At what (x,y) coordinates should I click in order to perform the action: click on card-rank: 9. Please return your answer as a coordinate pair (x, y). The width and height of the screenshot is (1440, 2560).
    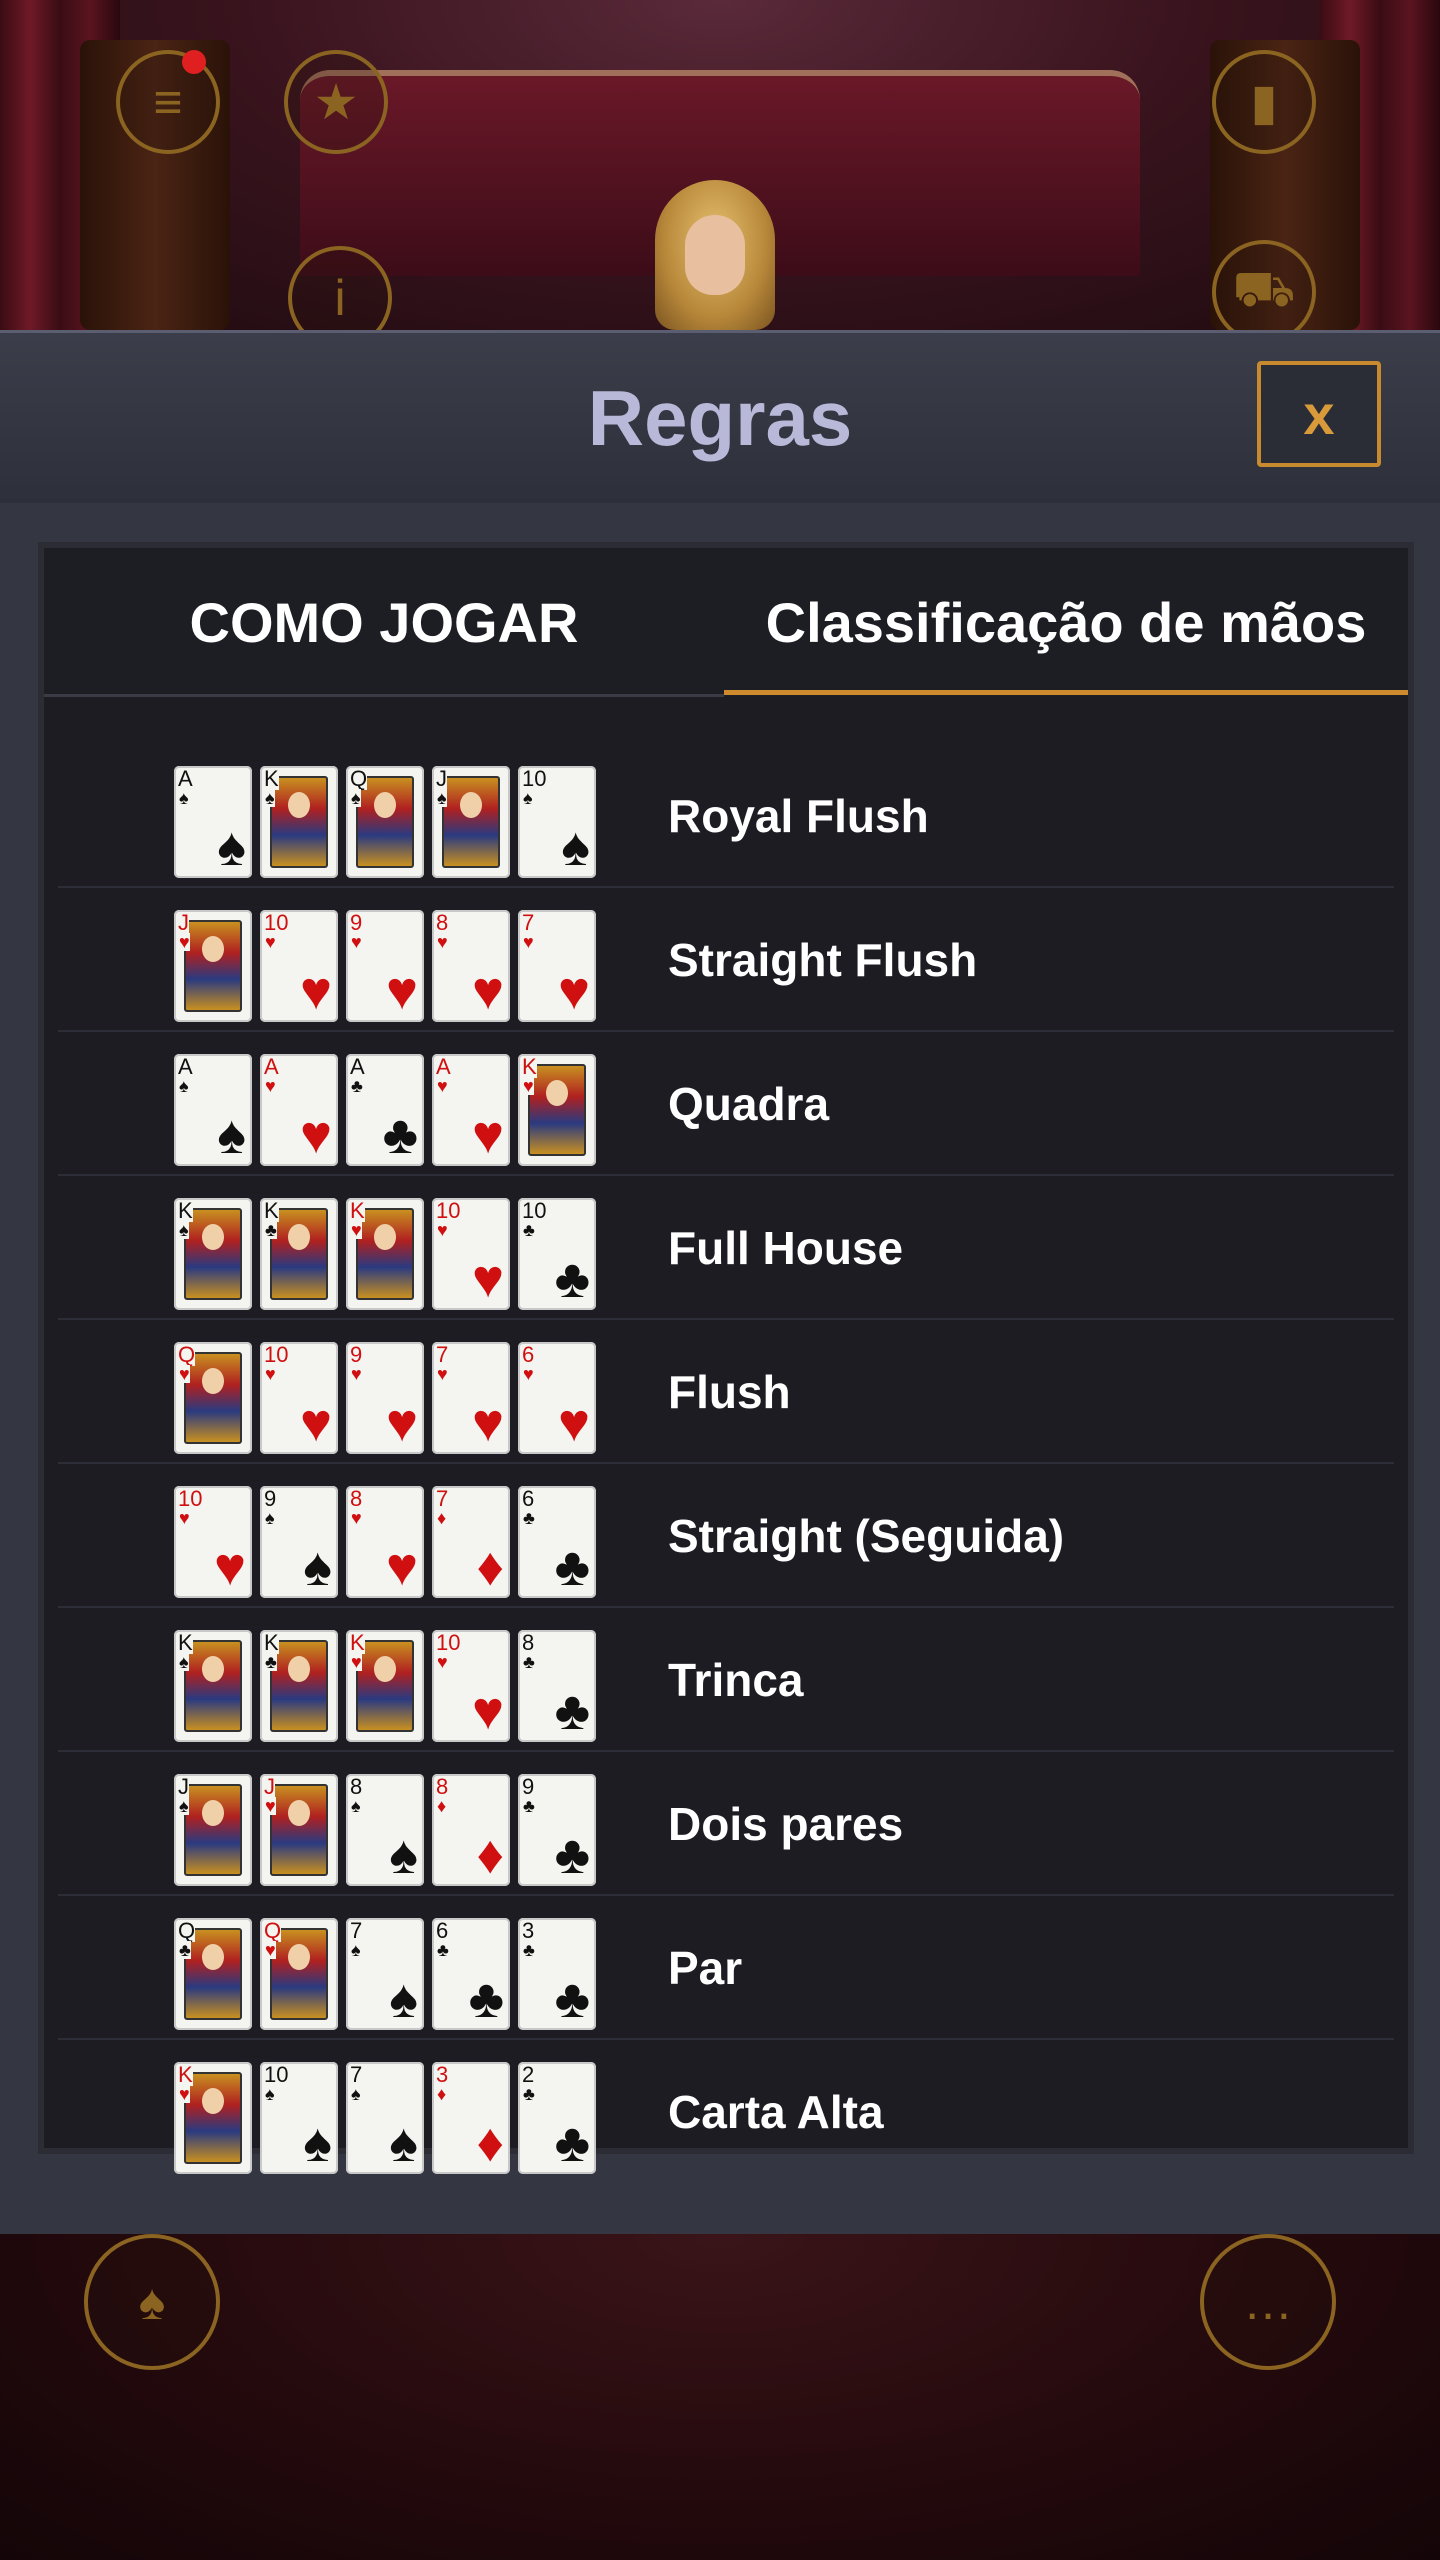
    Looking at the image, I should click on (356, 1354).